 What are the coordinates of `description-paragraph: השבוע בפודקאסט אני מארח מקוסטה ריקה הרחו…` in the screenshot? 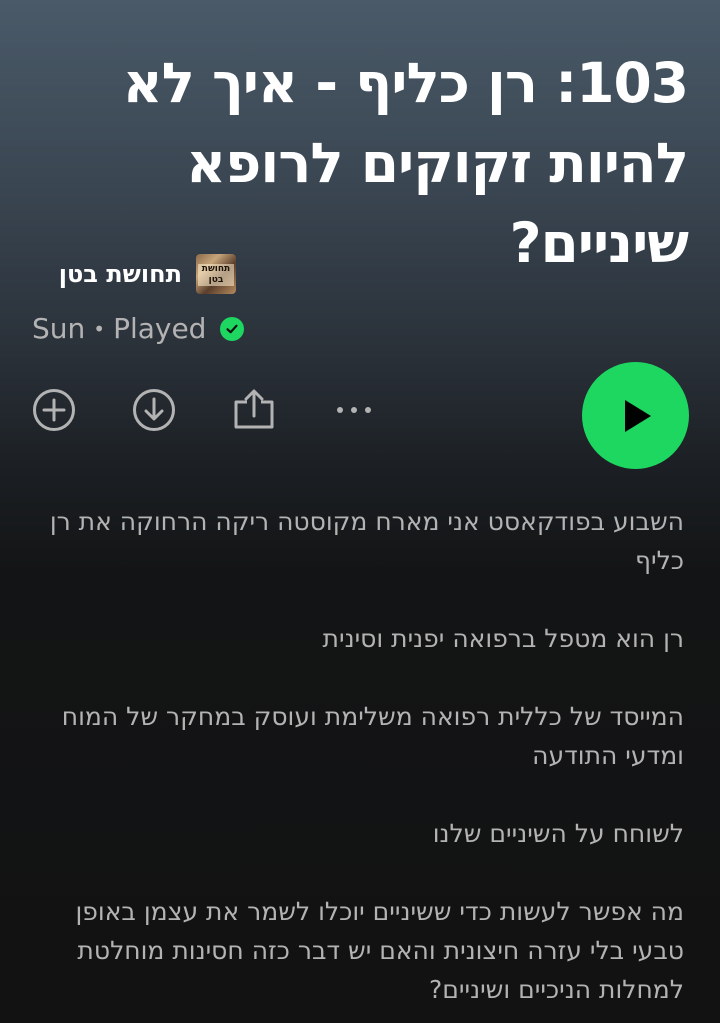 It's located at (366, 541).